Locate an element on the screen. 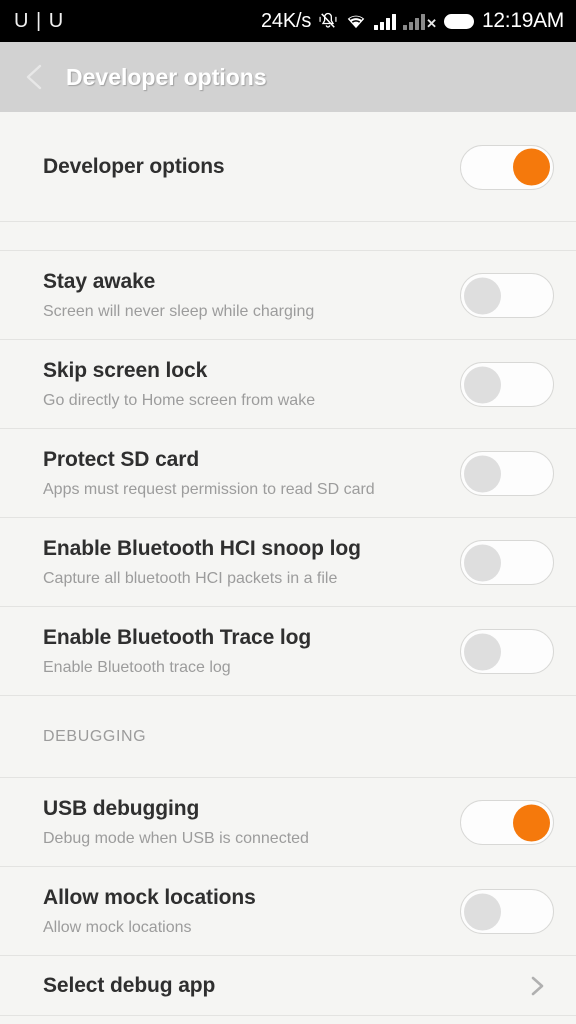  row-title: Enable Bluetooth Trace log is located at coordinates (177, 637).